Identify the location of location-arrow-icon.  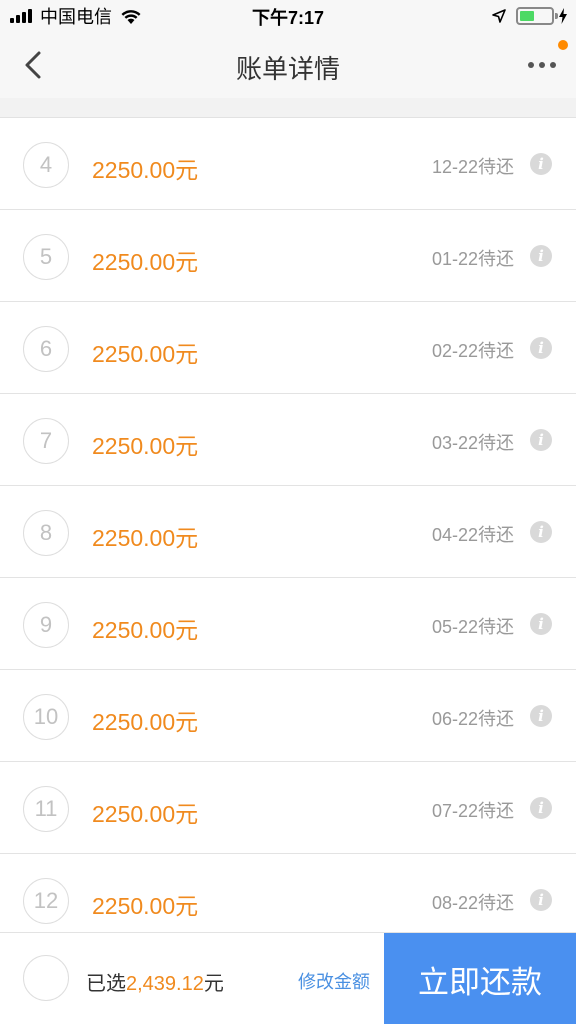
(499, 16).